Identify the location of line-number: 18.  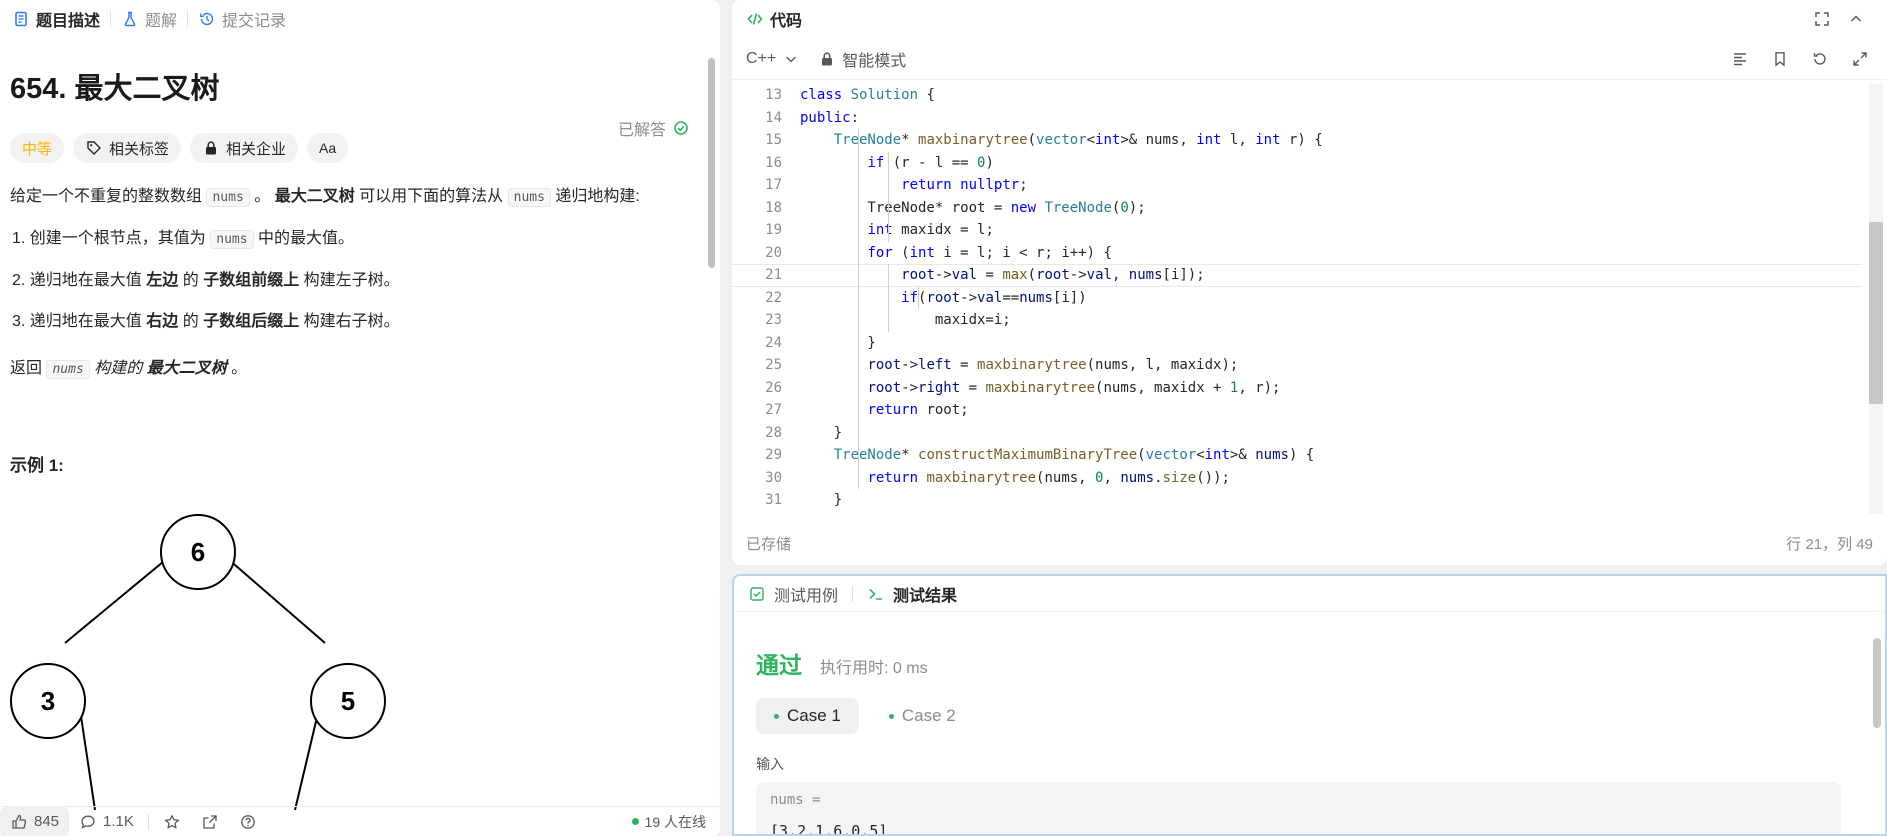
(773, 207).